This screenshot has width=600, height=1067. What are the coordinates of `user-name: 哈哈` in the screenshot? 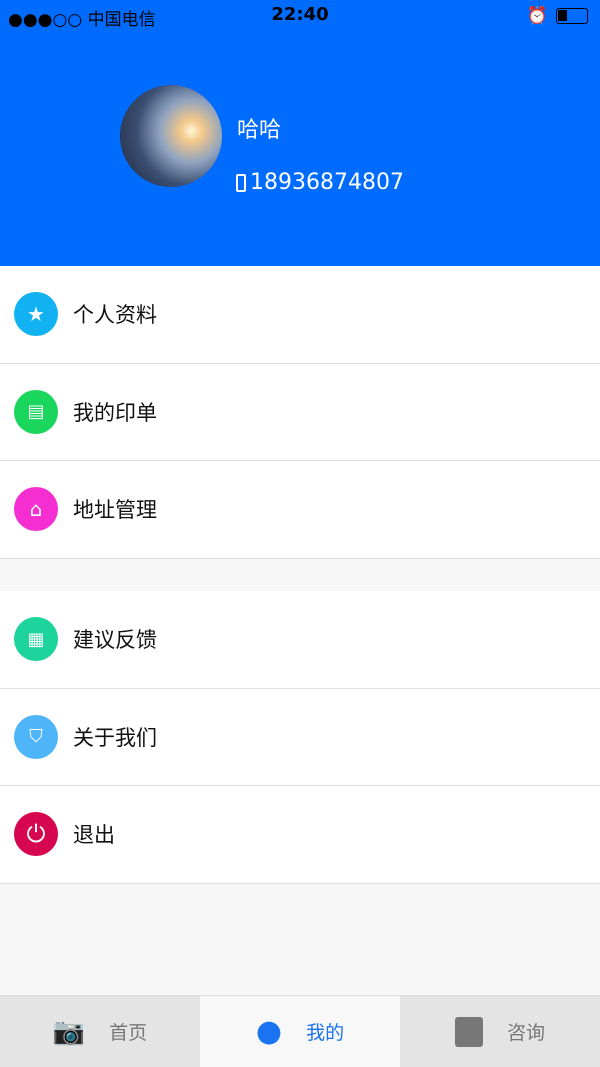 It's located at (259, 130).